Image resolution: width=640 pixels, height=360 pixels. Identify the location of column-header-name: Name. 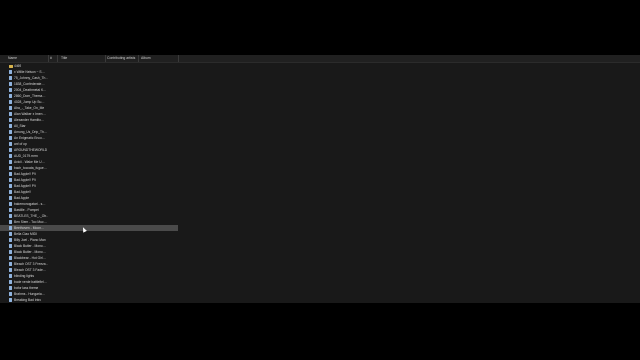
(12, 58).